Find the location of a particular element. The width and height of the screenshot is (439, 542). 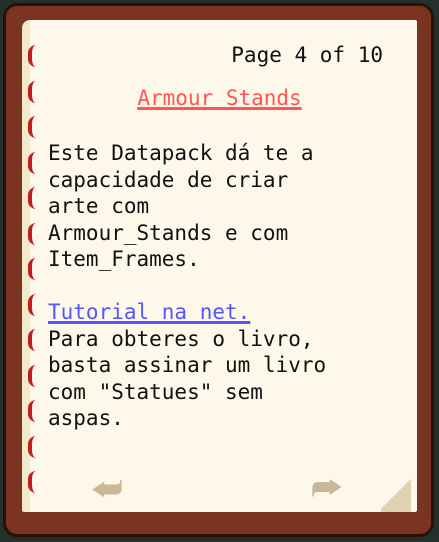

next-page-button: ⮫ is located at coordinates (327, 489).